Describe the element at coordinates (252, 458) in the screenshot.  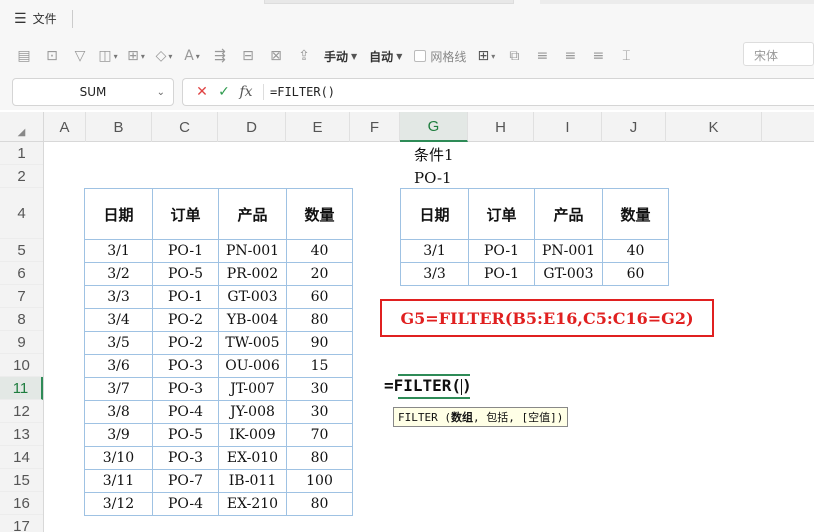
I see `table-cell: EX-010` at that location.